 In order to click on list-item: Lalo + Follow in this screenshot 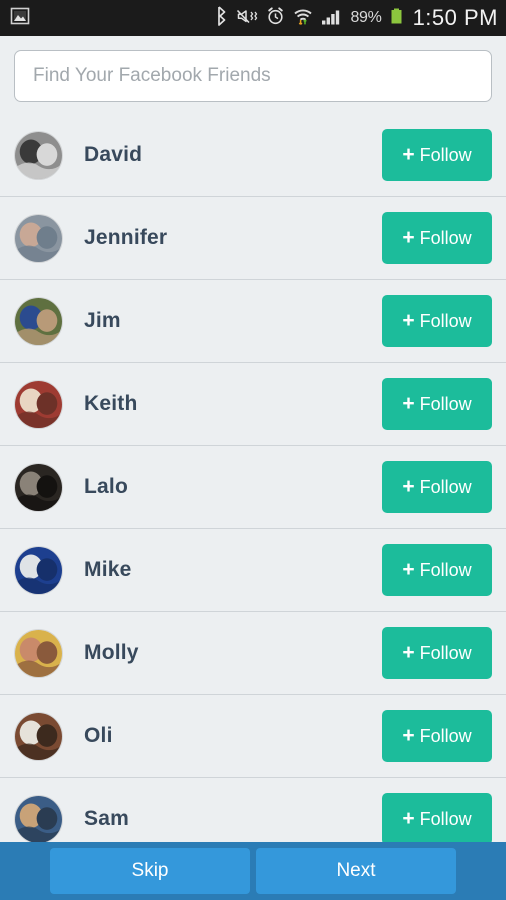, I will do `click(253, 487)`.